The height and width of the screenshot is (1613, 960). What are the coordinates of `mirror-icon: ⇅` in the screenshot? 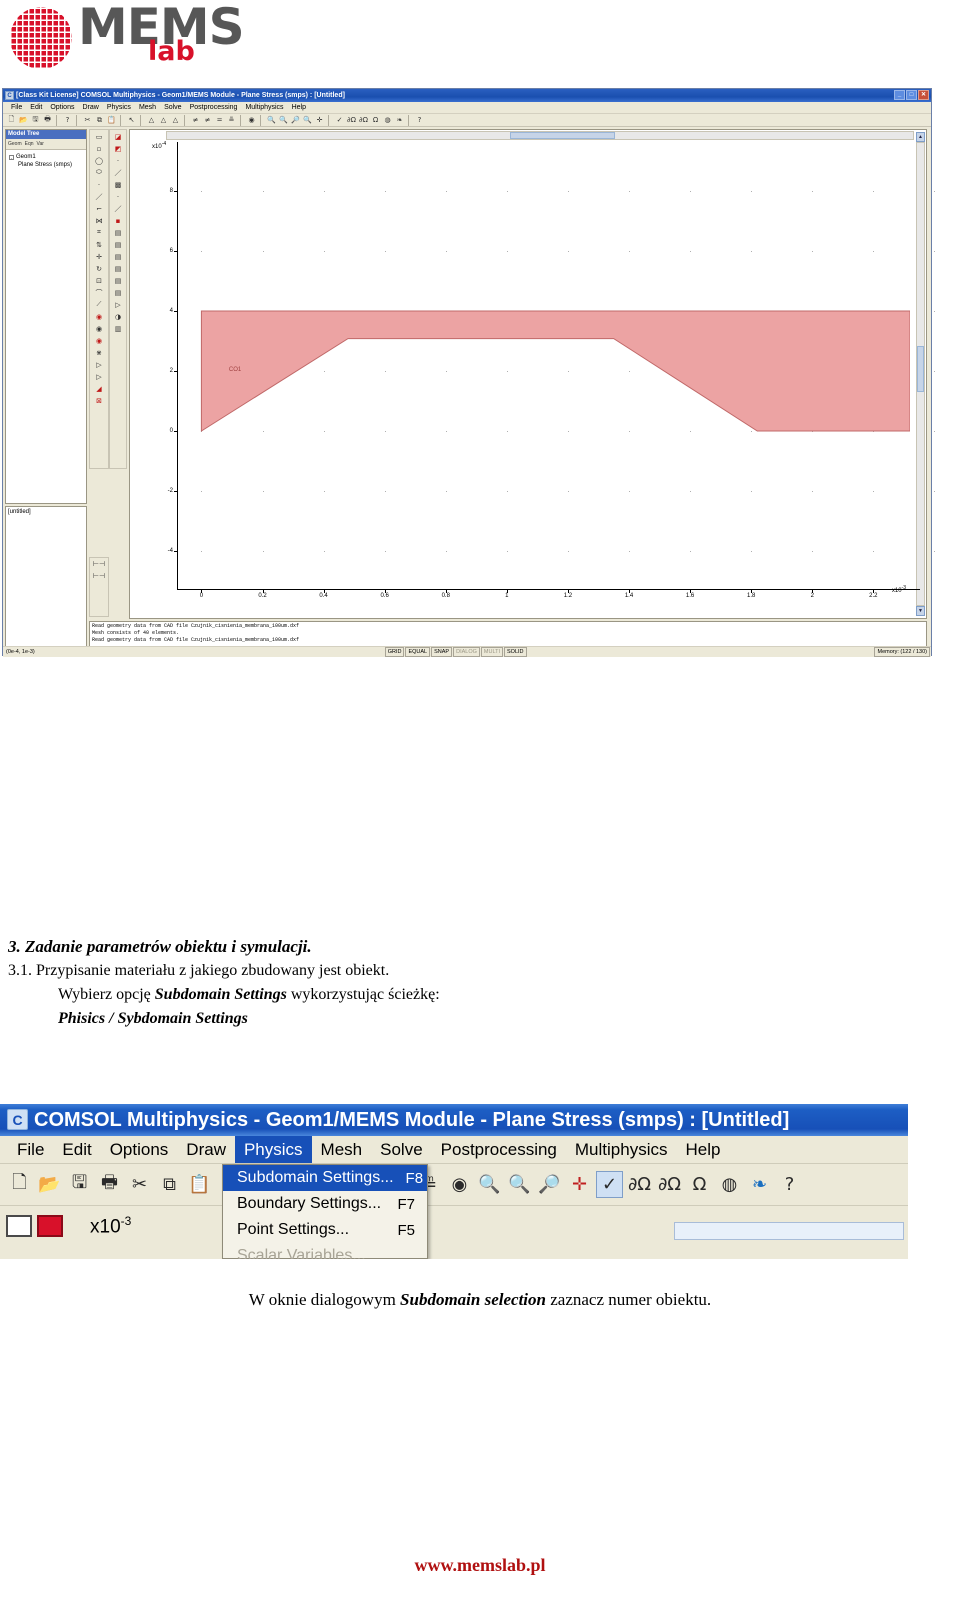 It's located at (99, 244).